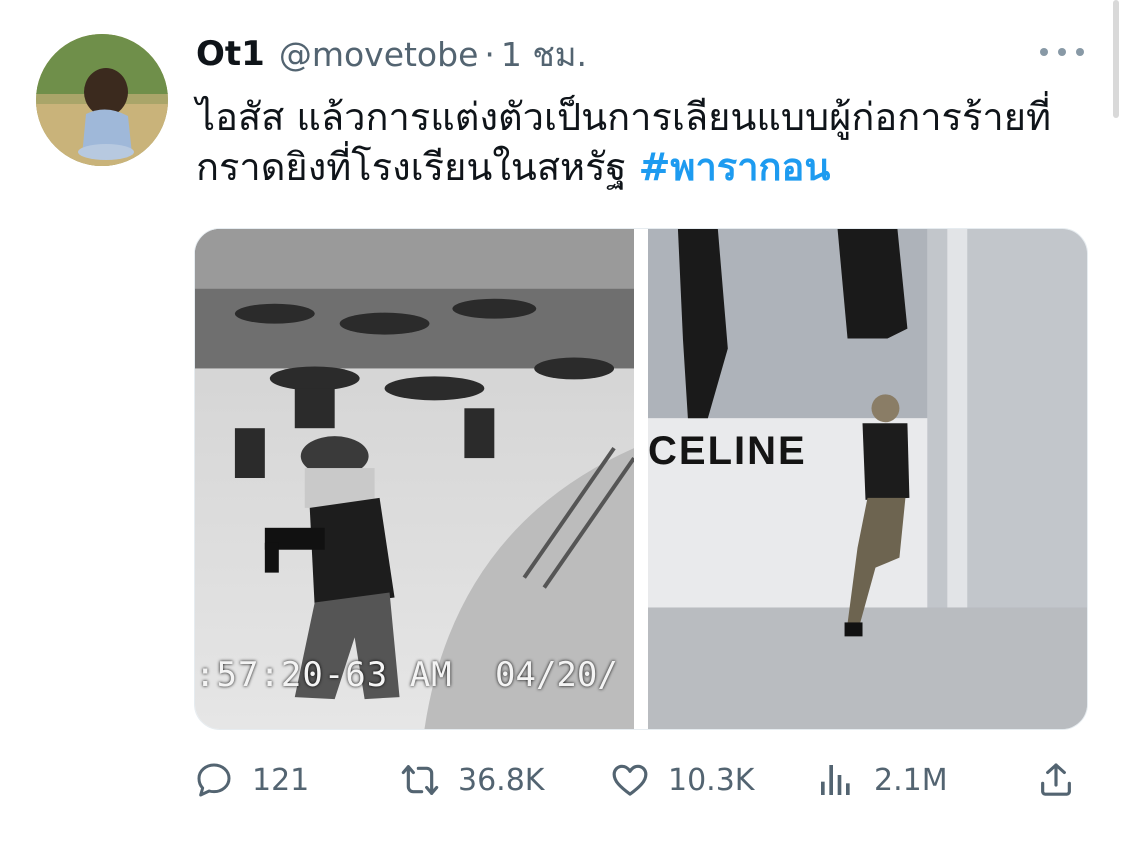 The width and height of the screenshot is (1125, 843). I want to click on views-button: 2.1M, so click(882, 780).